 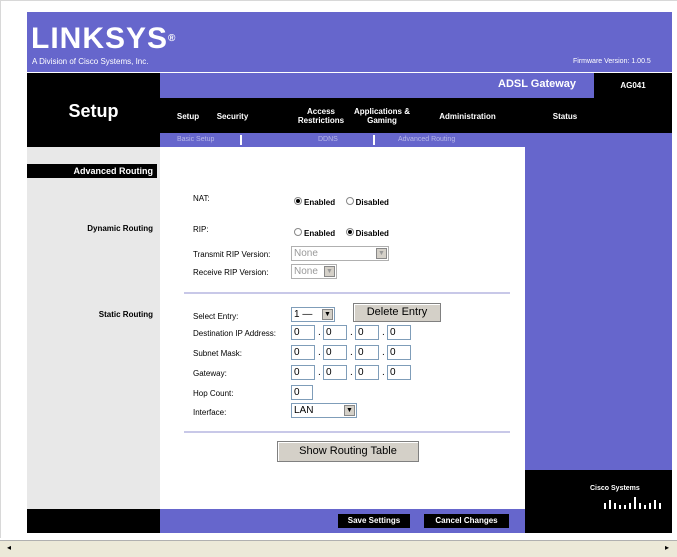 I want to click on tab-applications-gaming-label: Applications & Gaming, so click(x=381, y=116).